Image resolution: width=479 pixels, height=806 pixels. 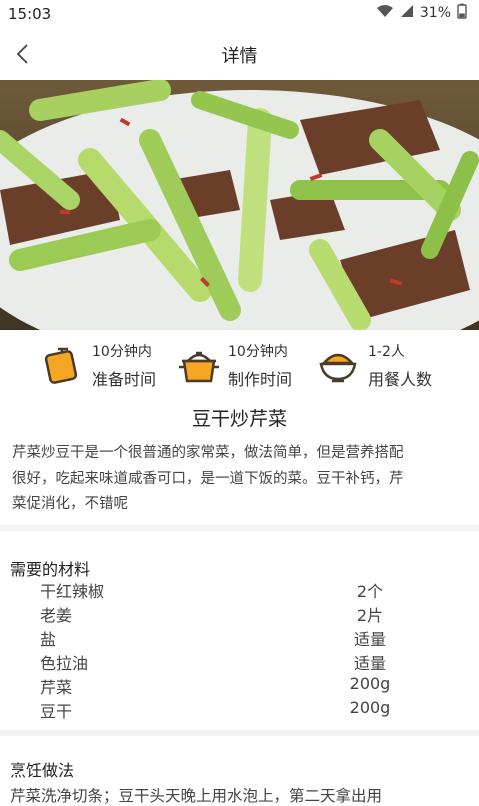 I want to click on rice-bowl-icon, so click(x=338, y=365).